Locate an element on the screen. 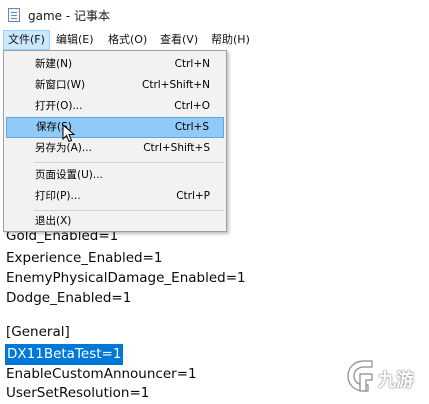  watermark-text: 九游 is located at coordinates (396, 380).